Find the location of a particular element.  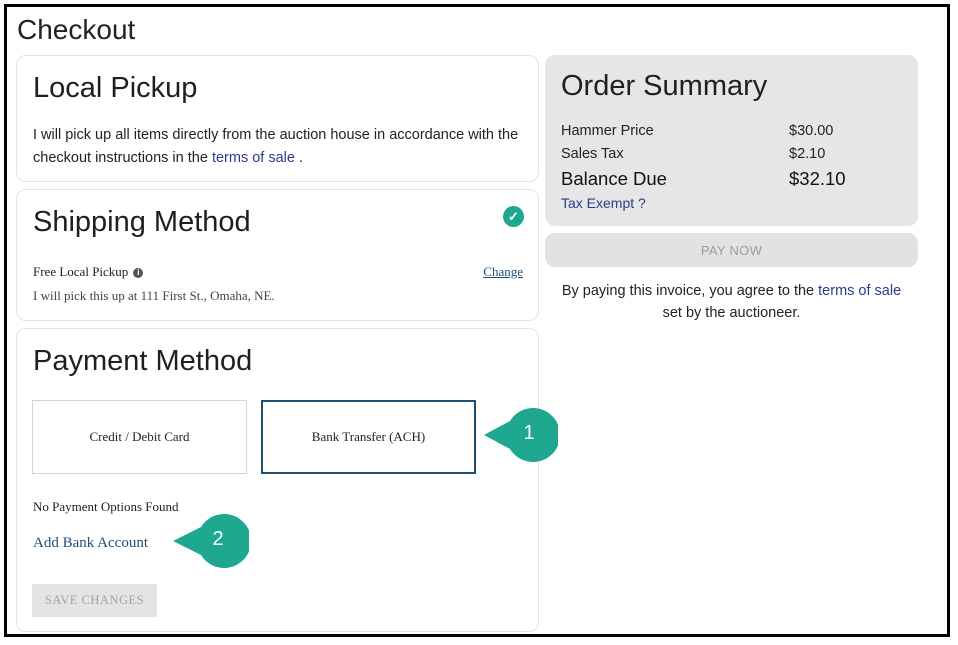

agreement-terms-link: terms of sale is located at coordinates (859, 291).